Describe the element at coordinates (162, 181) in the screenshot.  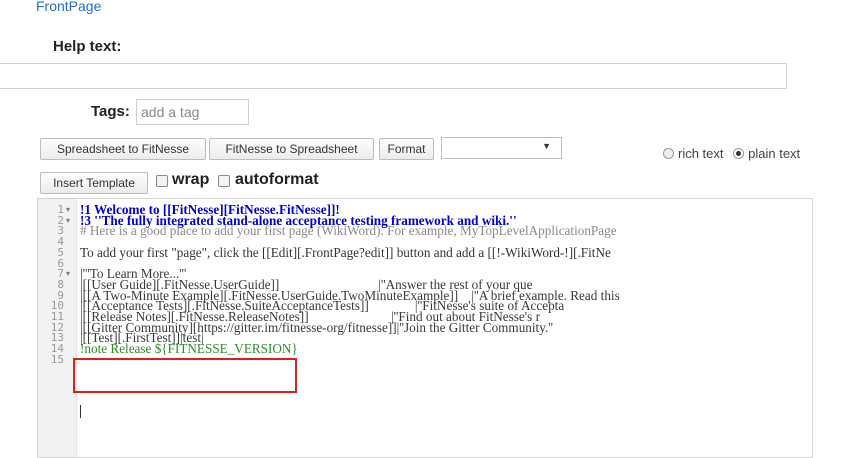
I see `wrap-checkbox` at that location.